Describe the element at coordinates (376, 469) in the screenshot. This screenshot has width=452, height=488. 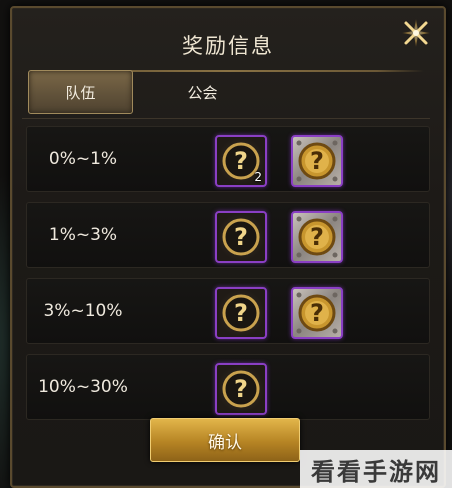
I see `watermark: 看看手游网` at that location.